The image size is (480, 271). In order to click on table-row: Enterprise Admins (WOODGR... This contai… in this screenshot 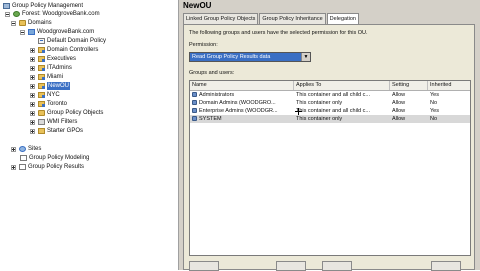, I will do `click(330, 111)`.